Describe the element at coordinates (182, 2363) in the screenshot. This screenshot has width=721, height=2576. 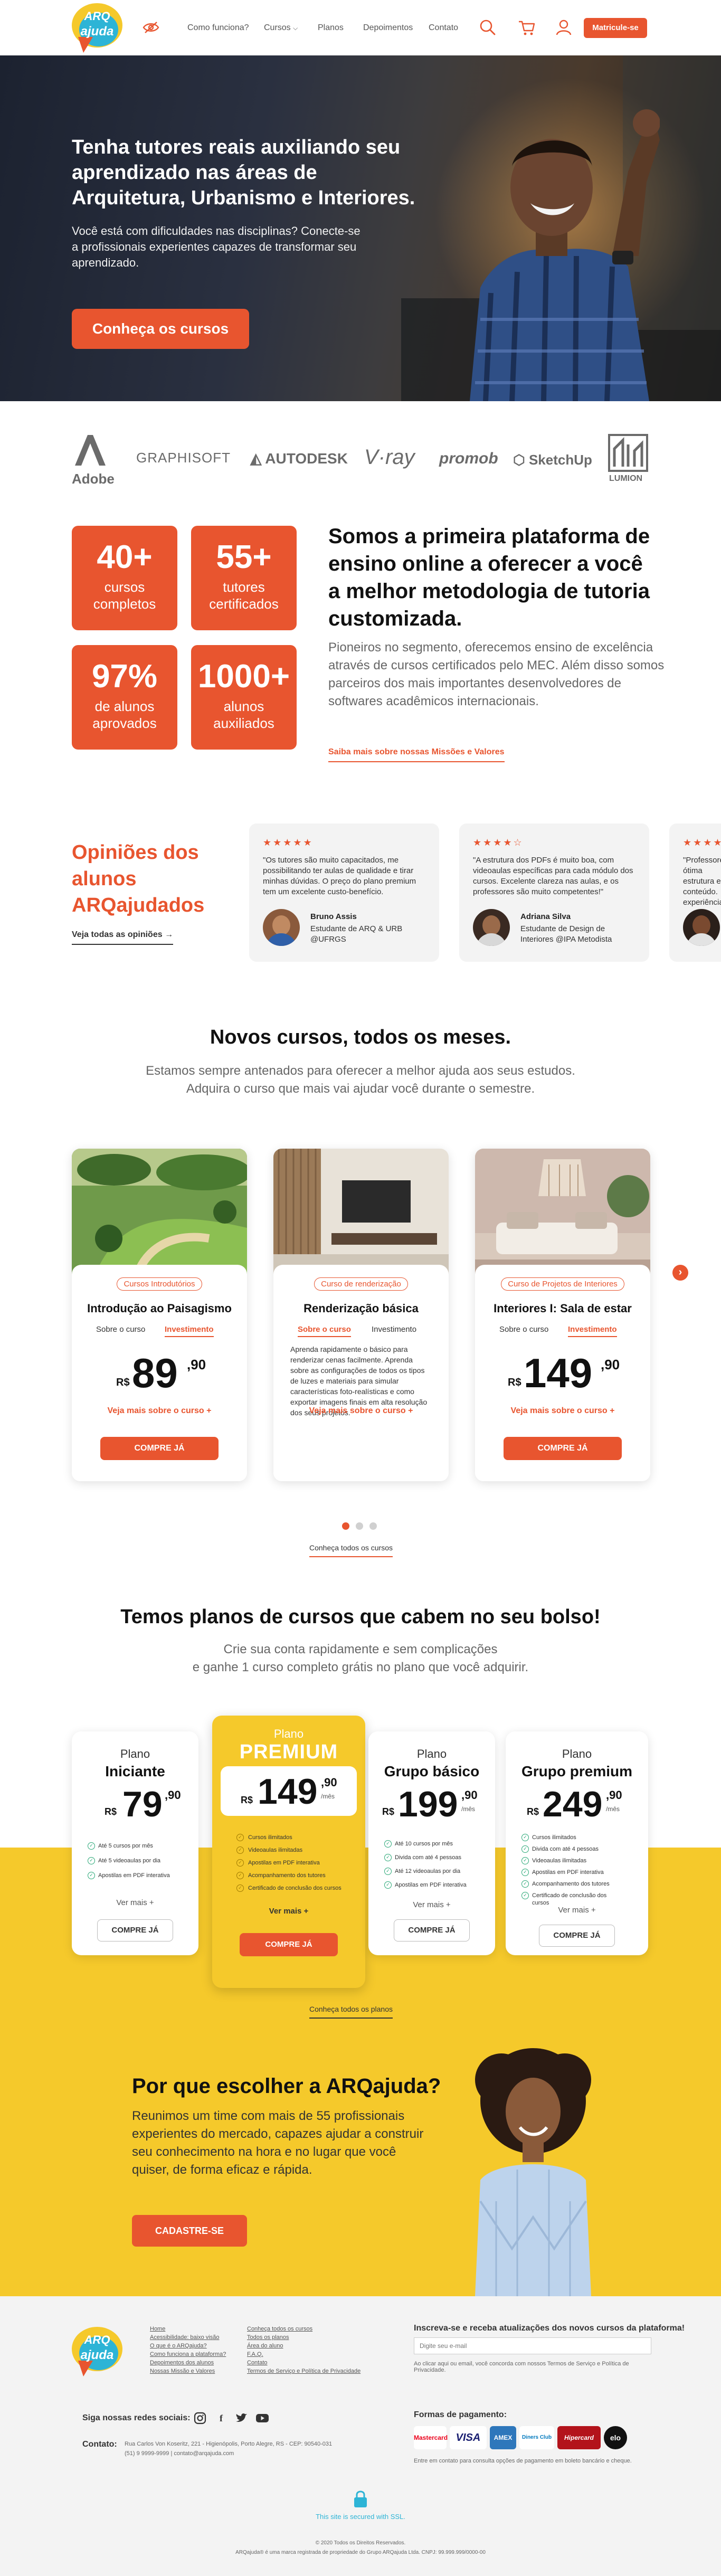
I see `footer-link: Depoimentos dos alunos` at that location.